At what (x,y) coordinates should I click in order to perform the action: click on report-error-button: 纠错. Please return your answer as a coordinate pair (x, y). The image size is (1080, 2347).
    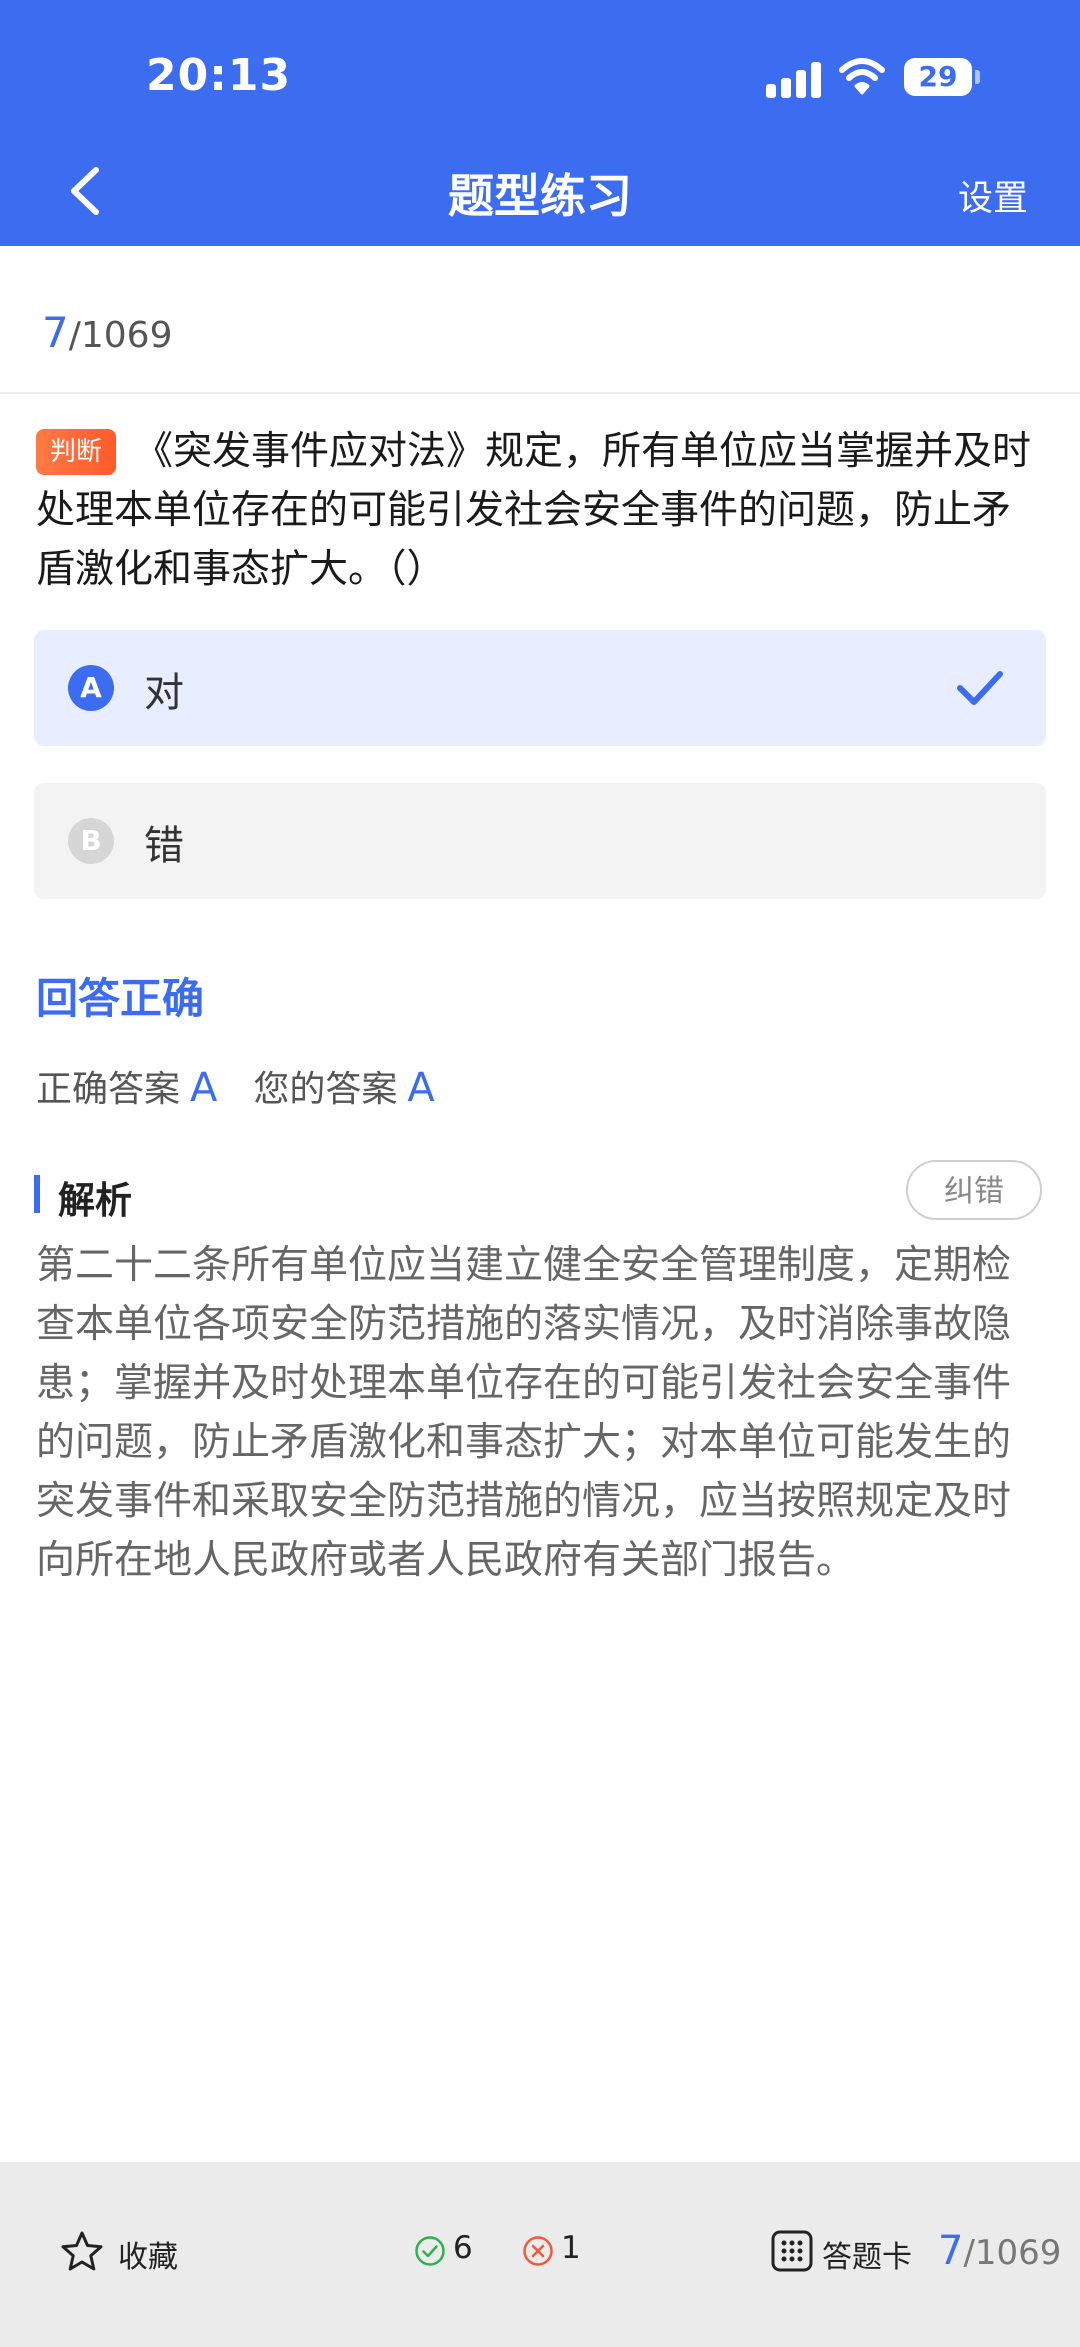
    Looking at the image, I should click on (974, 1190).